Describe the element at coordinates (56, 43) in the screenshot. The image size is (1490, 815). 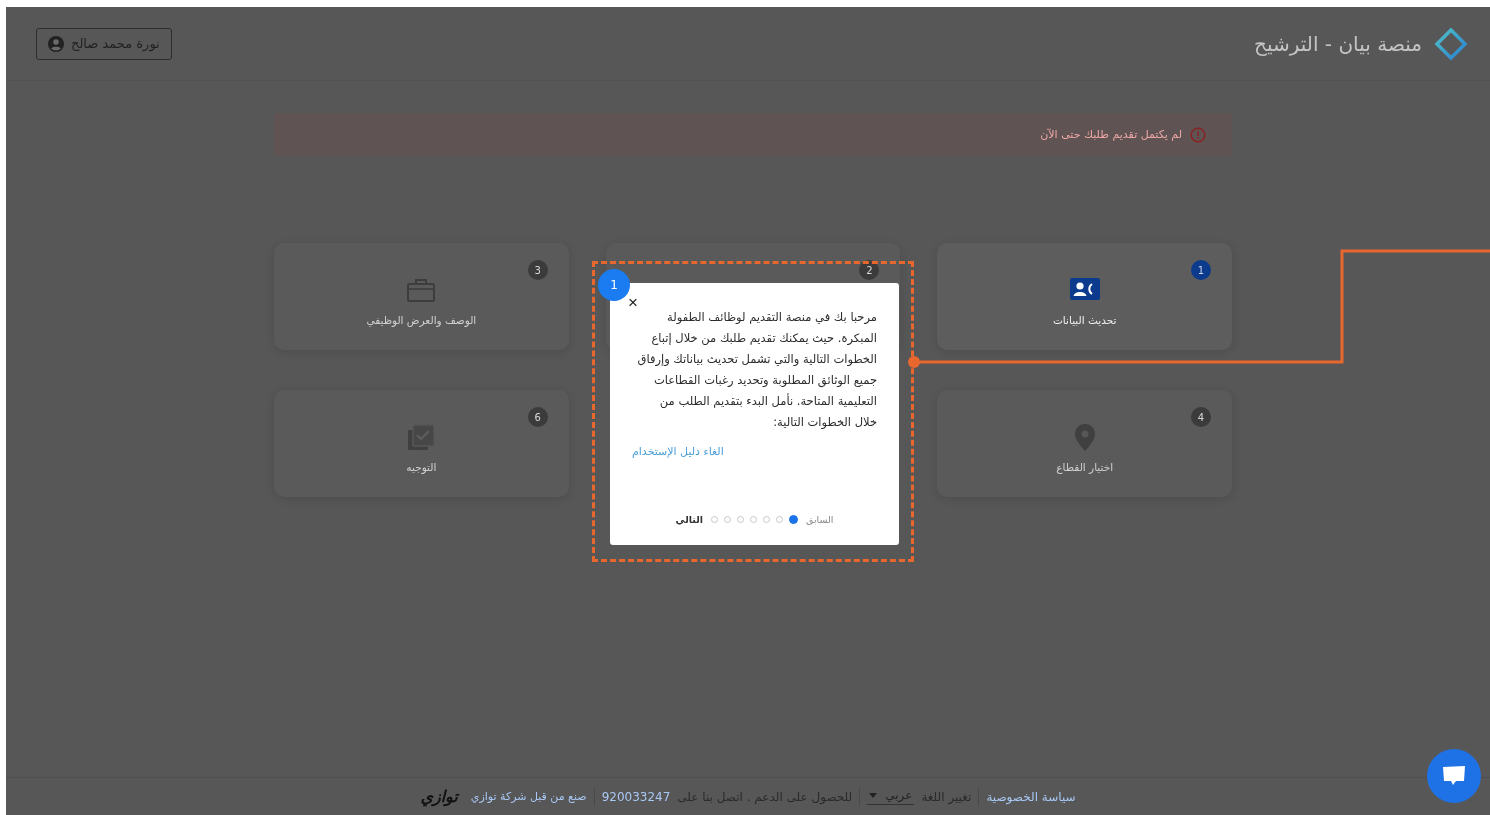
I see `user-icon` at that location.